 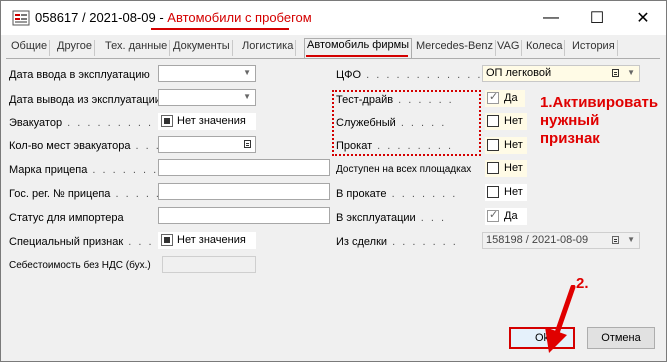 What do you see at coordinates (599, 120) in the screenshot?
I see `step1-annotation: 1.Активировать нужный признак` at bounding box center [599, 120].